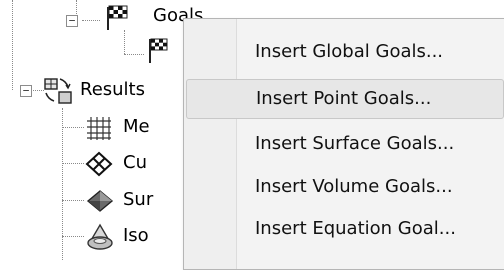  Describe the element at coordinates (112, 90) in the screenshot. I see `tree-item-results-label: Results` at that location.